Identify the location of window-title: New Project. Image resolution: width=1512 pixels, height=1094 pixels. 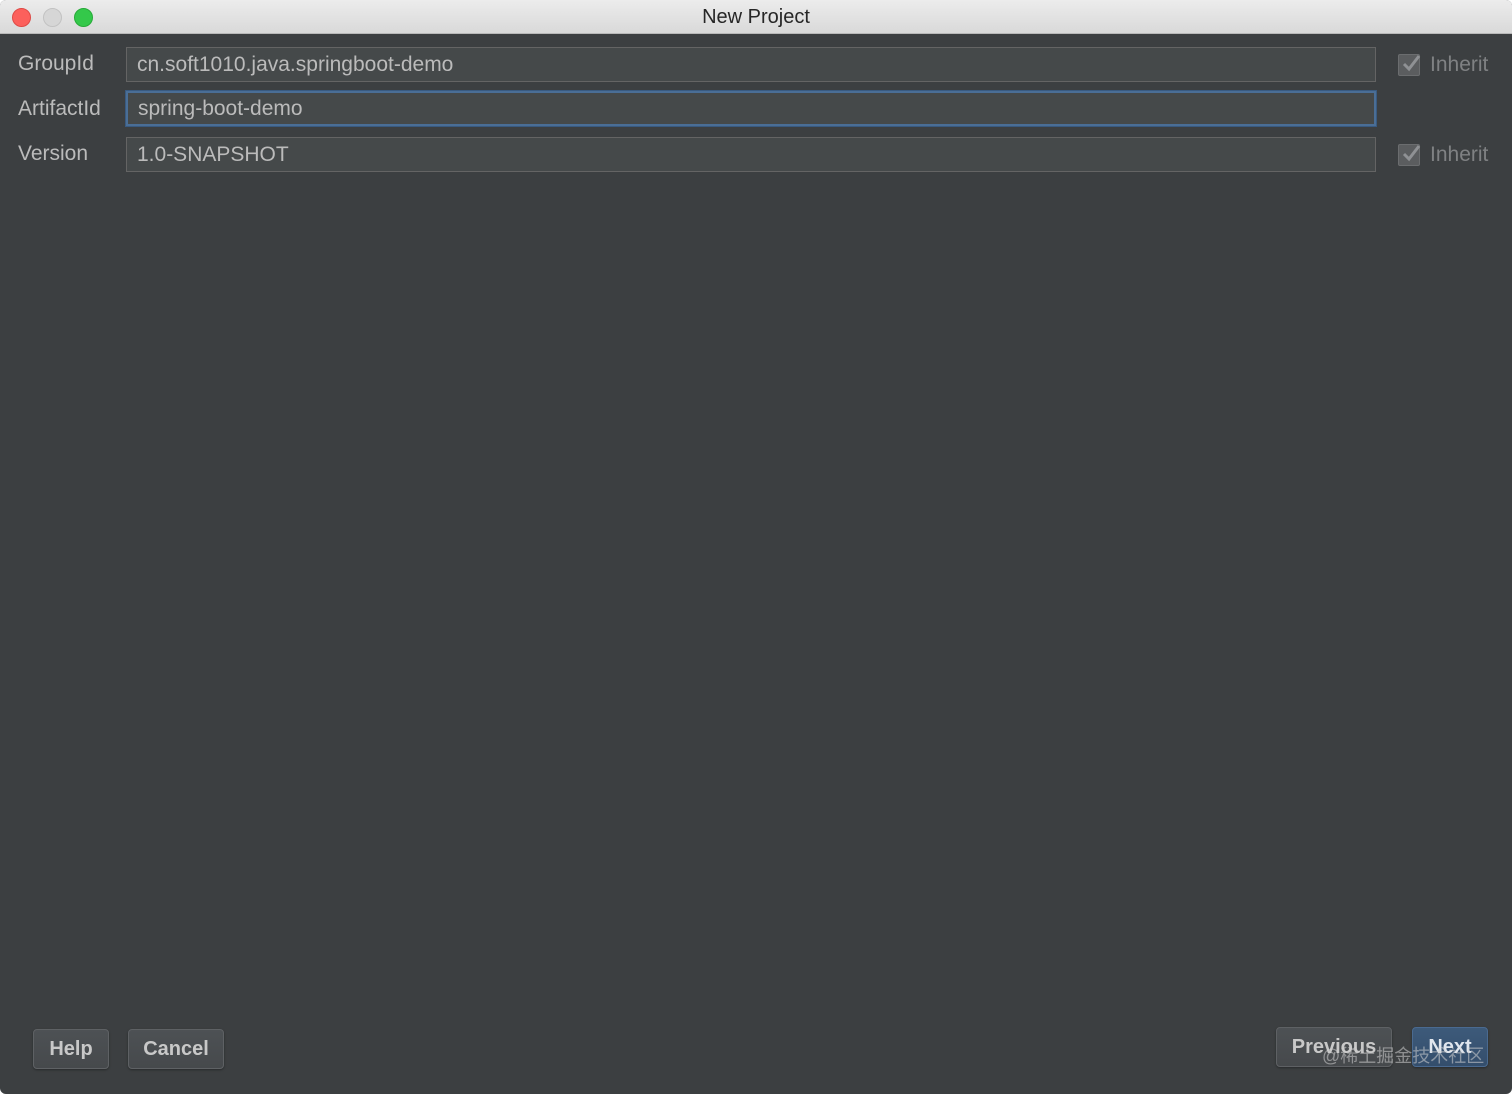
(756, 17).